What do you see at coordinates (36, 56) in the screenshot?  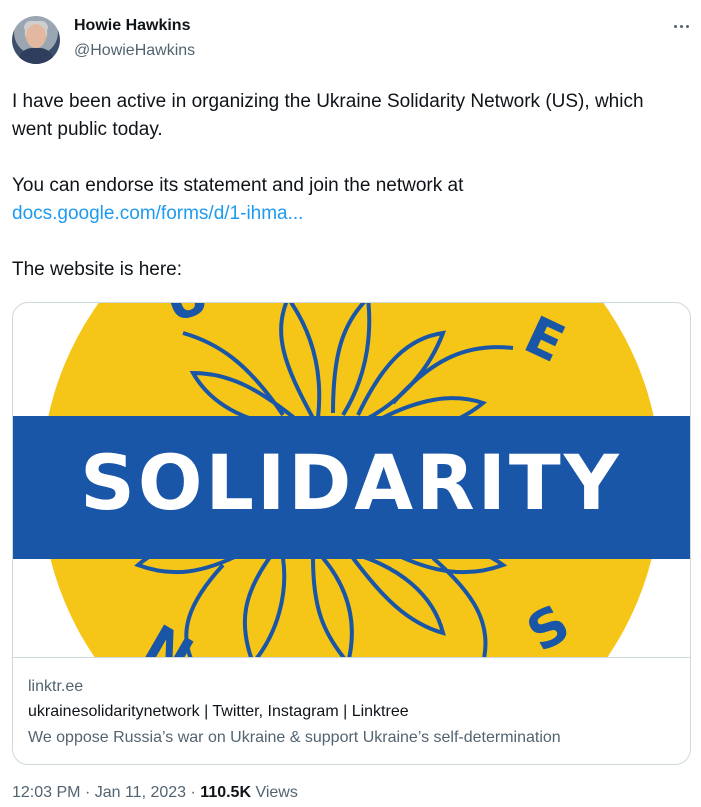 I see `avatar-suit` at bounding box center [36, 56].